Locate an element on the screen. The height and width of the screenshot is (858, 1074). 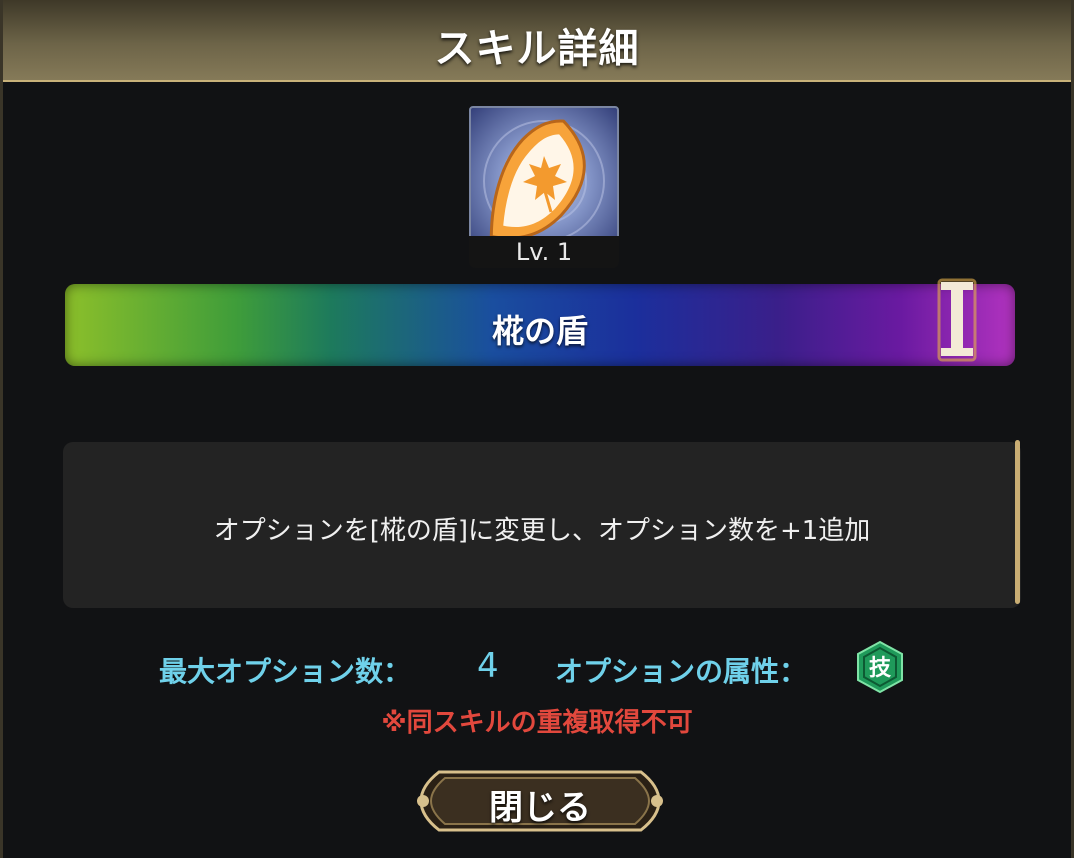
close-button-label: 閉じる is located at coordinates (540, 808).